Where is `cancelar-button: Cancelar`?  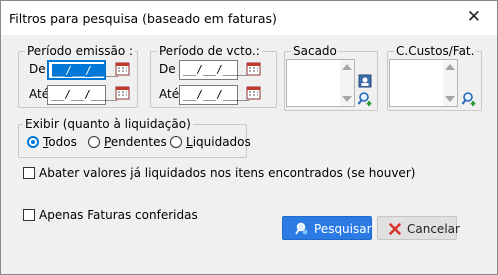 cancelar-button: Cancelar is located at coordinates (418, 228).